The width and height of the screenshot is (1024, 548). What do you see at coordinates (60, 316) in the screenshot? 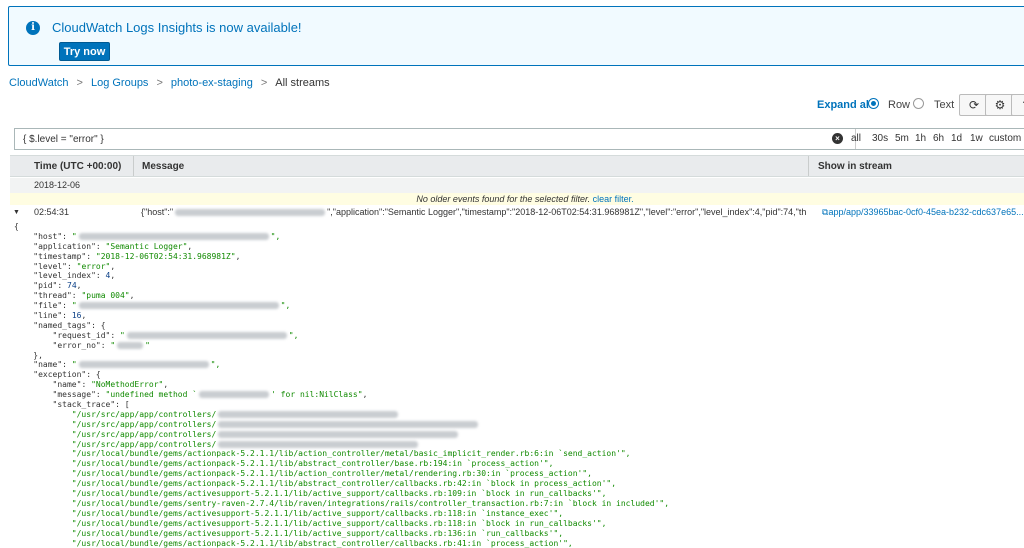
I see `json-line: "line": 16,` at bounding box center [60, 316].